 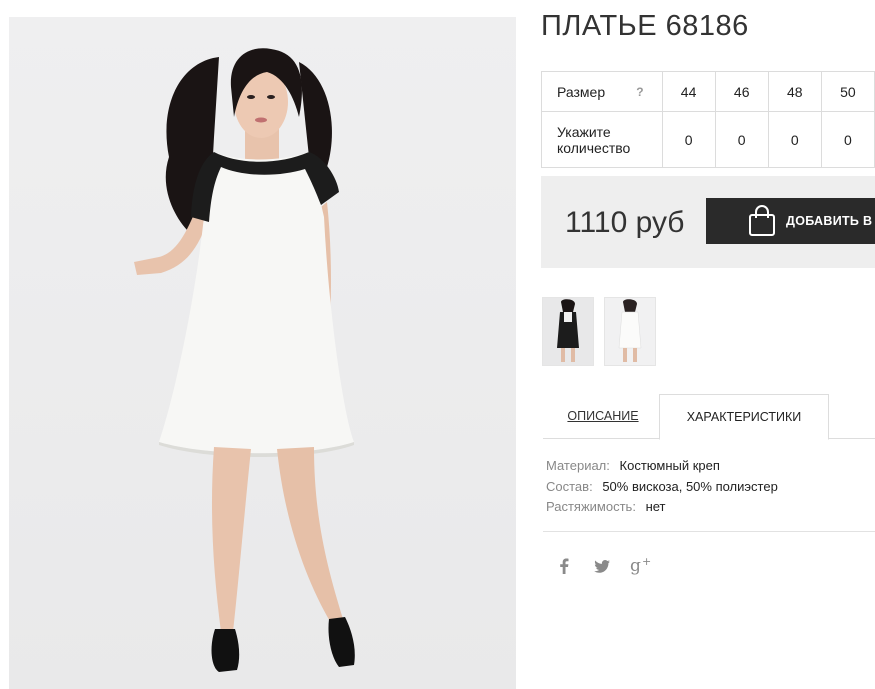 I want to click on shopping-bag-icon, so click(x=762, y=220).